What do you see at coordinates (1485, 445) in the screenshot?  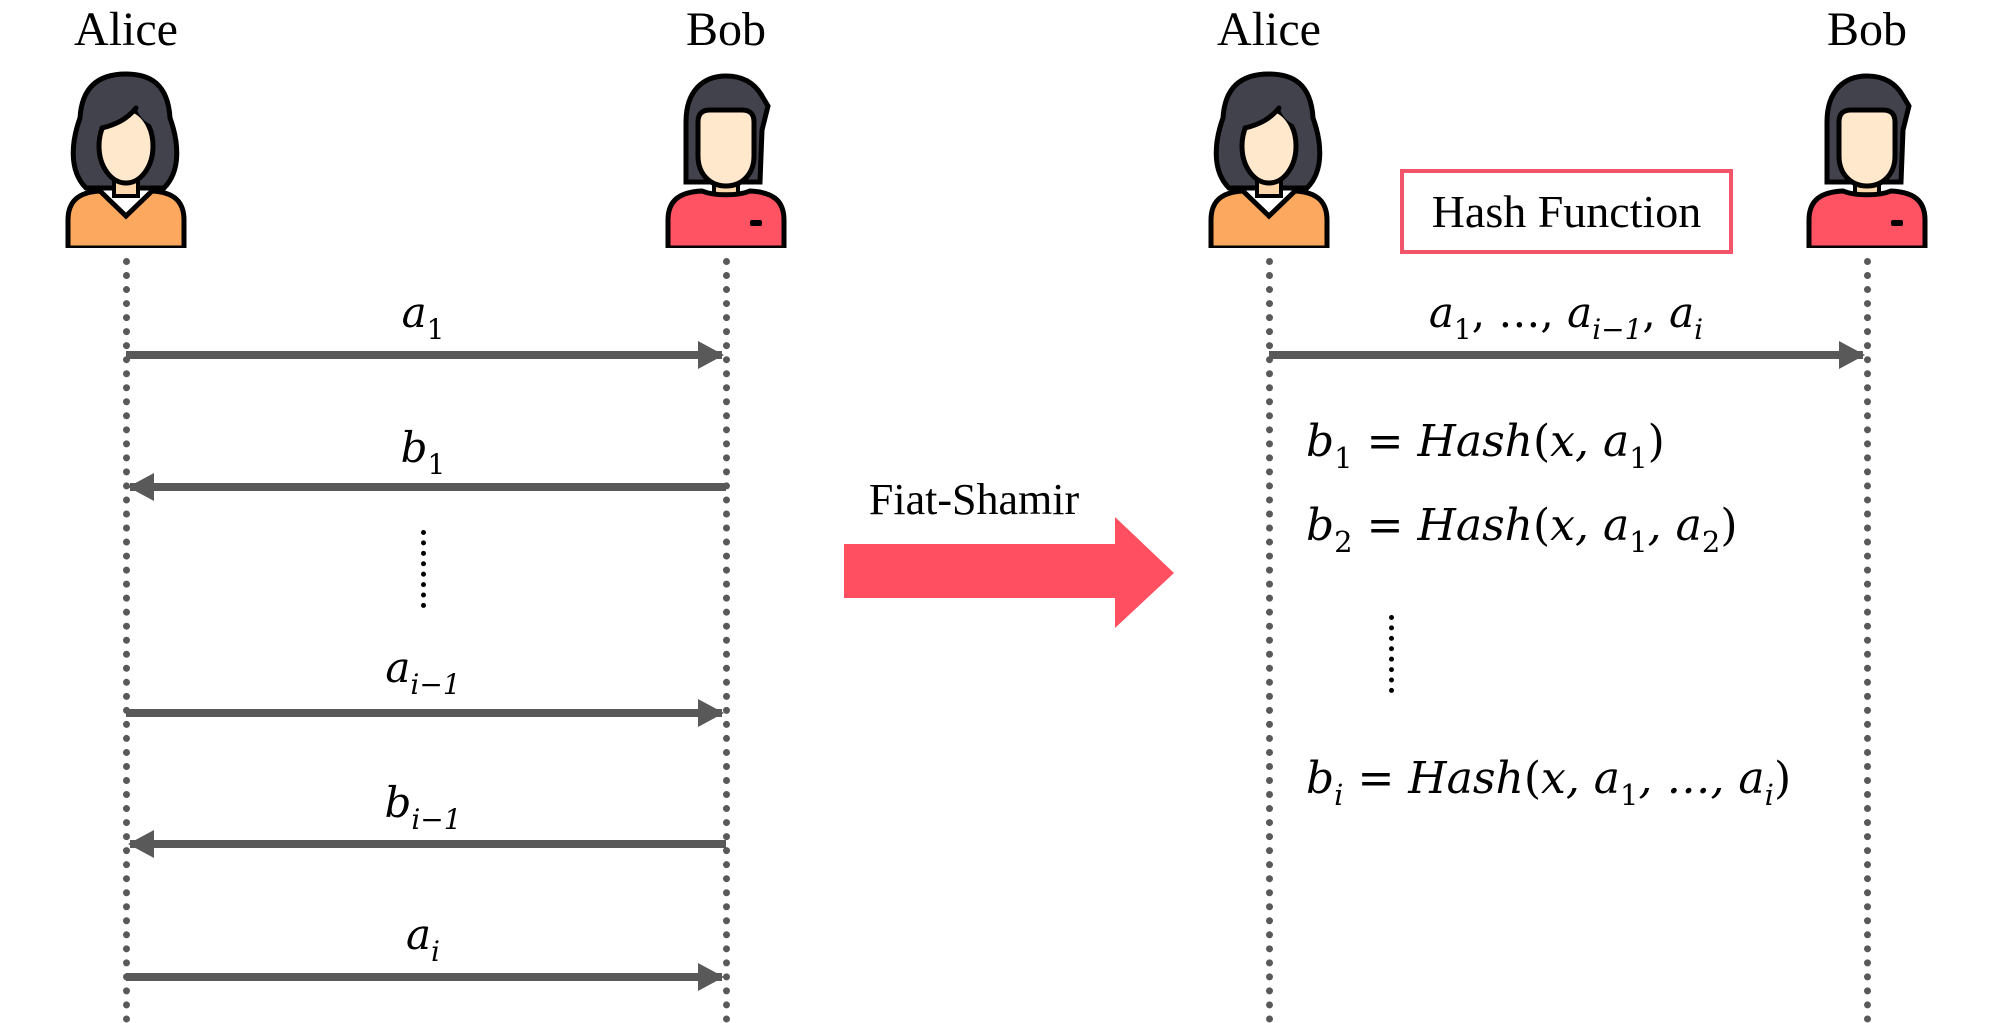 I see `hash-equation: b1 = Hash(x, a1)` at bounding box center [1485, 445].